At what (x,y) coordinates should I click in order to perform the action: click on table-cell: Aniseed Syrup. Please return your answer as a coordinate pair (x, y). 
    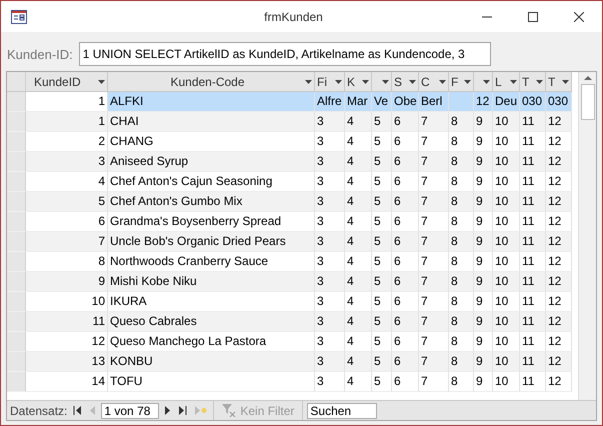
    Looking at the image, I should click on (211, 162).